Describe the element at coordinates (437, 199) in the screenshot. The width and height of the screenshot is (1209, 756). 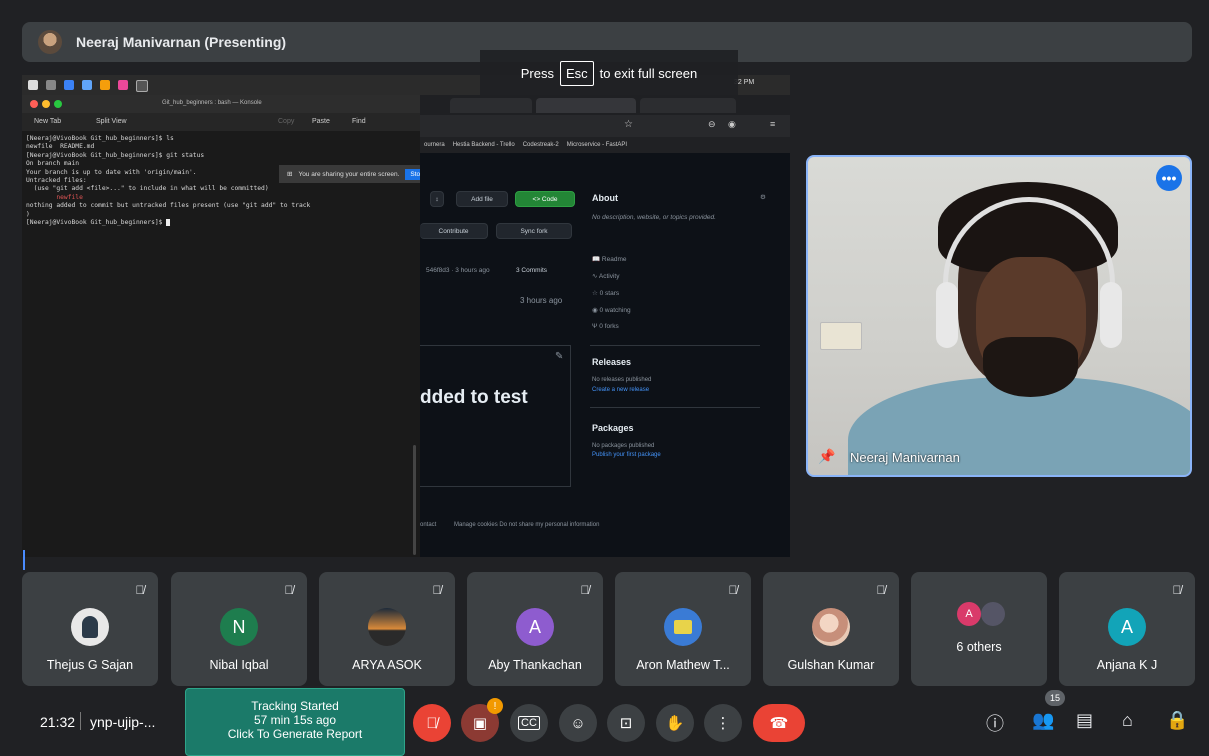
I see `branch-button: ↕` at that location.